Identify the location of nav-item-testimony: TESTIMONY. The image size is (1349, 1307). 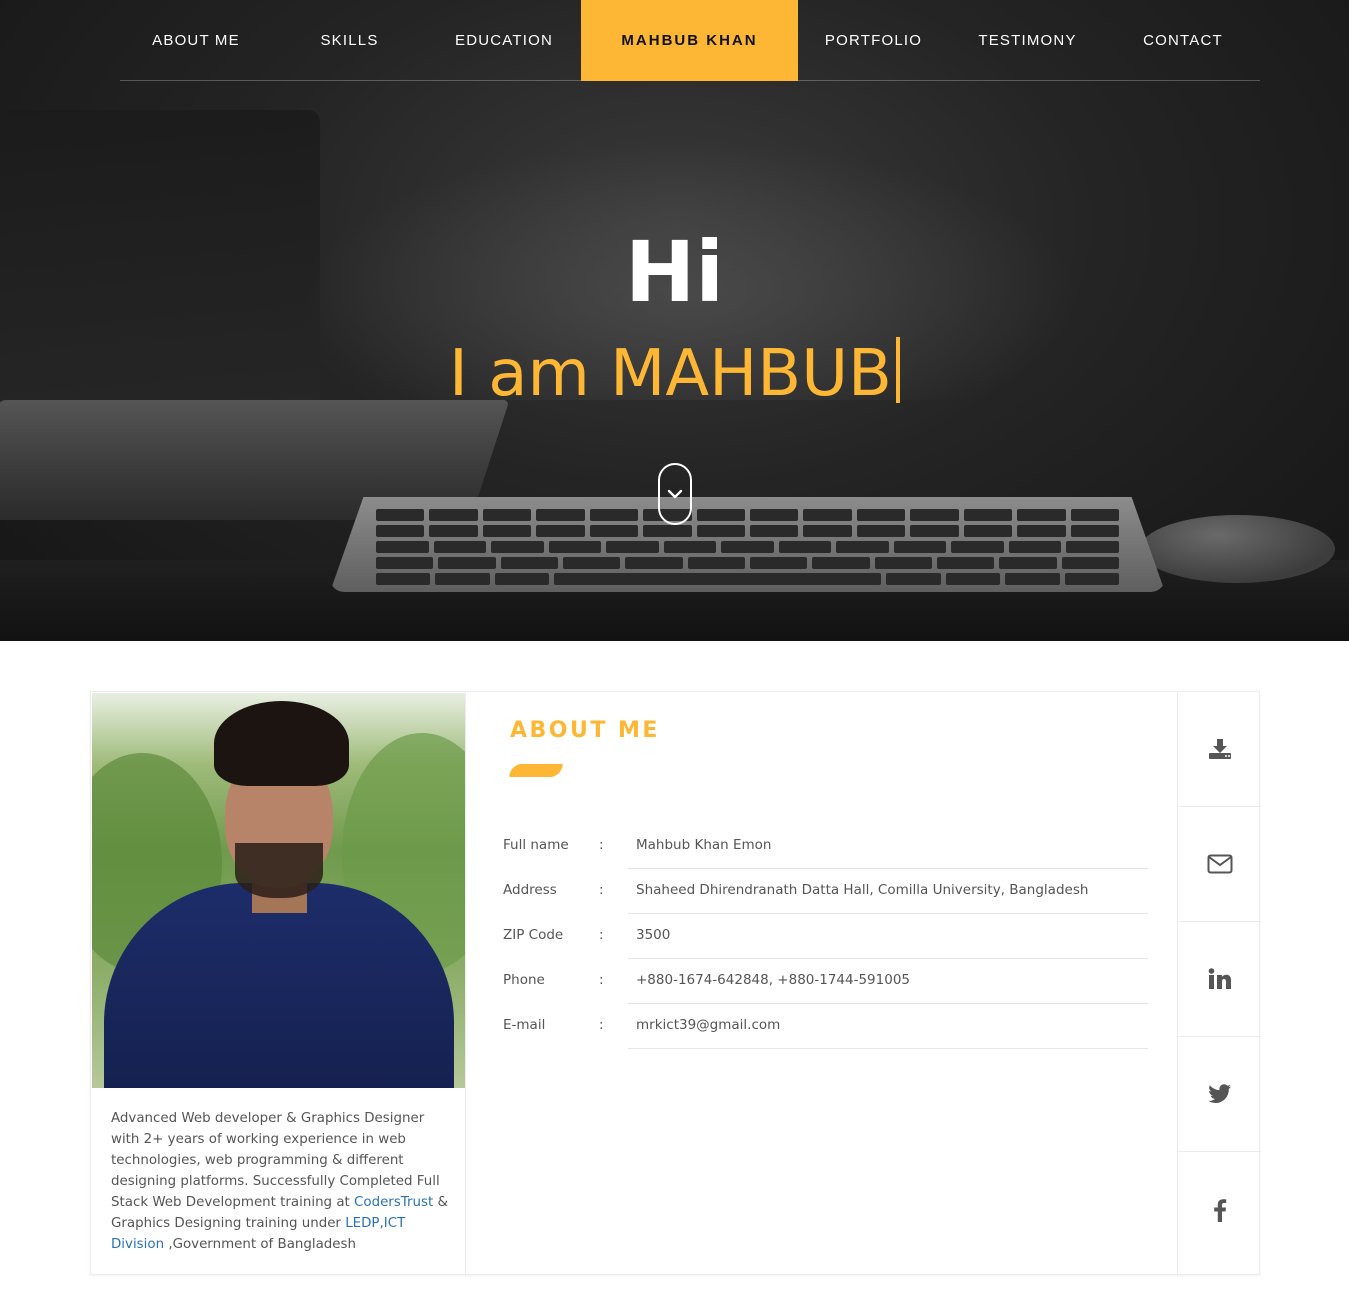
(1027, 40).